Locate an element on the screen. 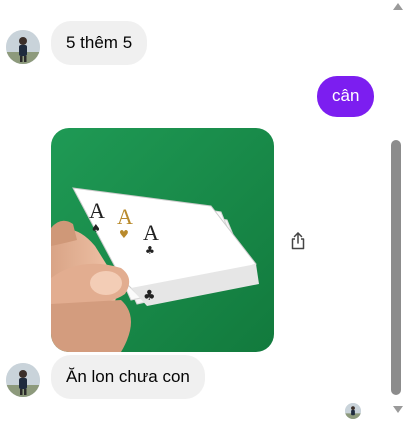 The height and width of the screenshot is (424, 407). scroll-down-arrow is located at coordinates (398, 409).